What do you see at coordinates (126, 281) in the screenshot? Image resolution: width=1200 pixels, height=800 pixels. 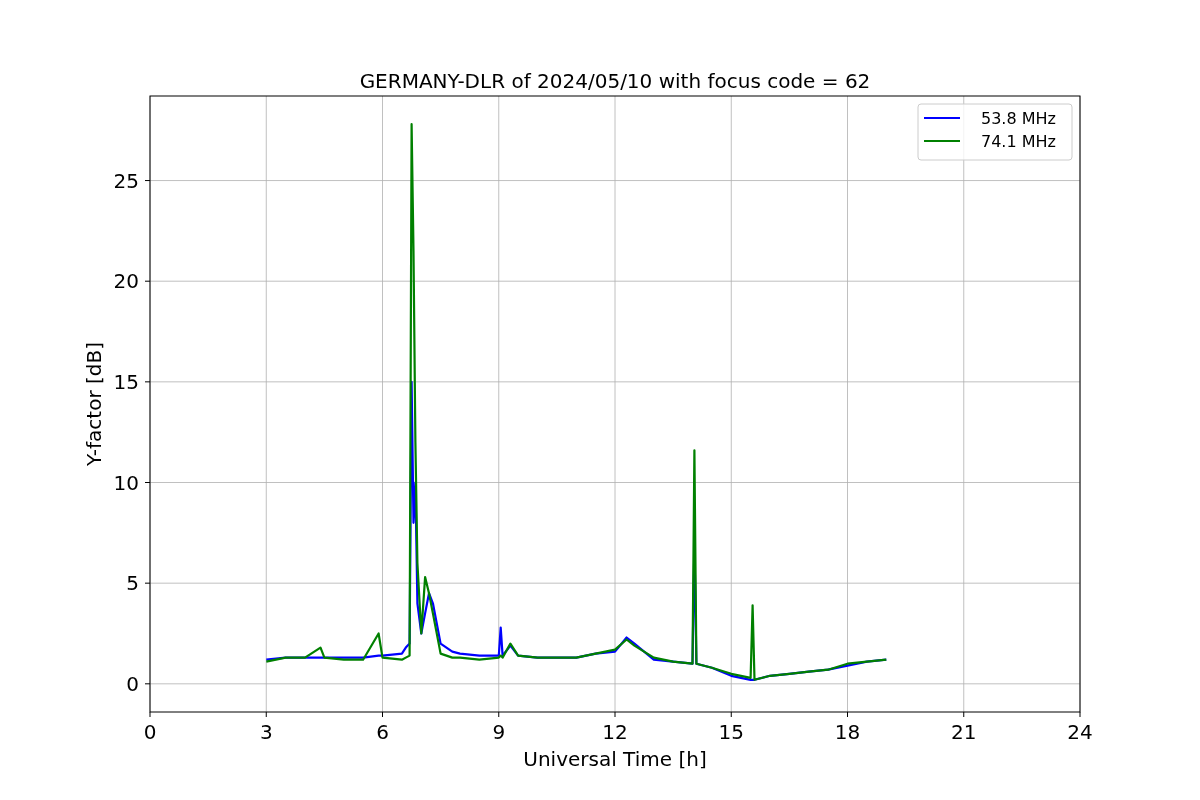 I see `y-tick-label: 20` at bounding box center [126, 281].